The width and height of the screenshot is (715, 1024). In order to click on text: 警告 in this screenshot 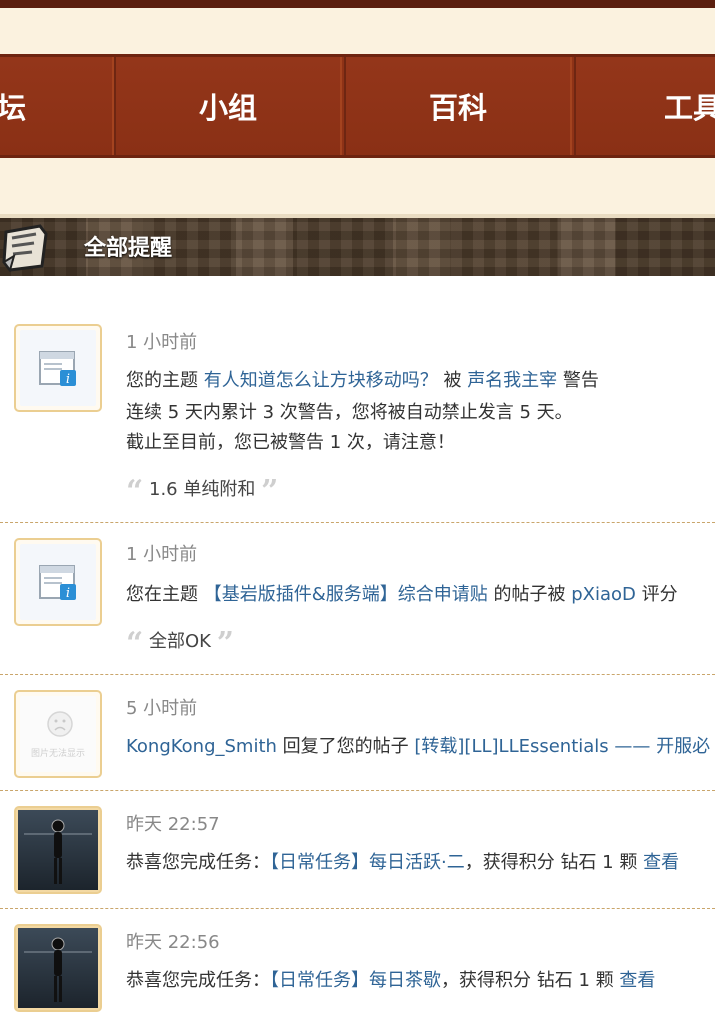, I will do `click(578, 380)`.